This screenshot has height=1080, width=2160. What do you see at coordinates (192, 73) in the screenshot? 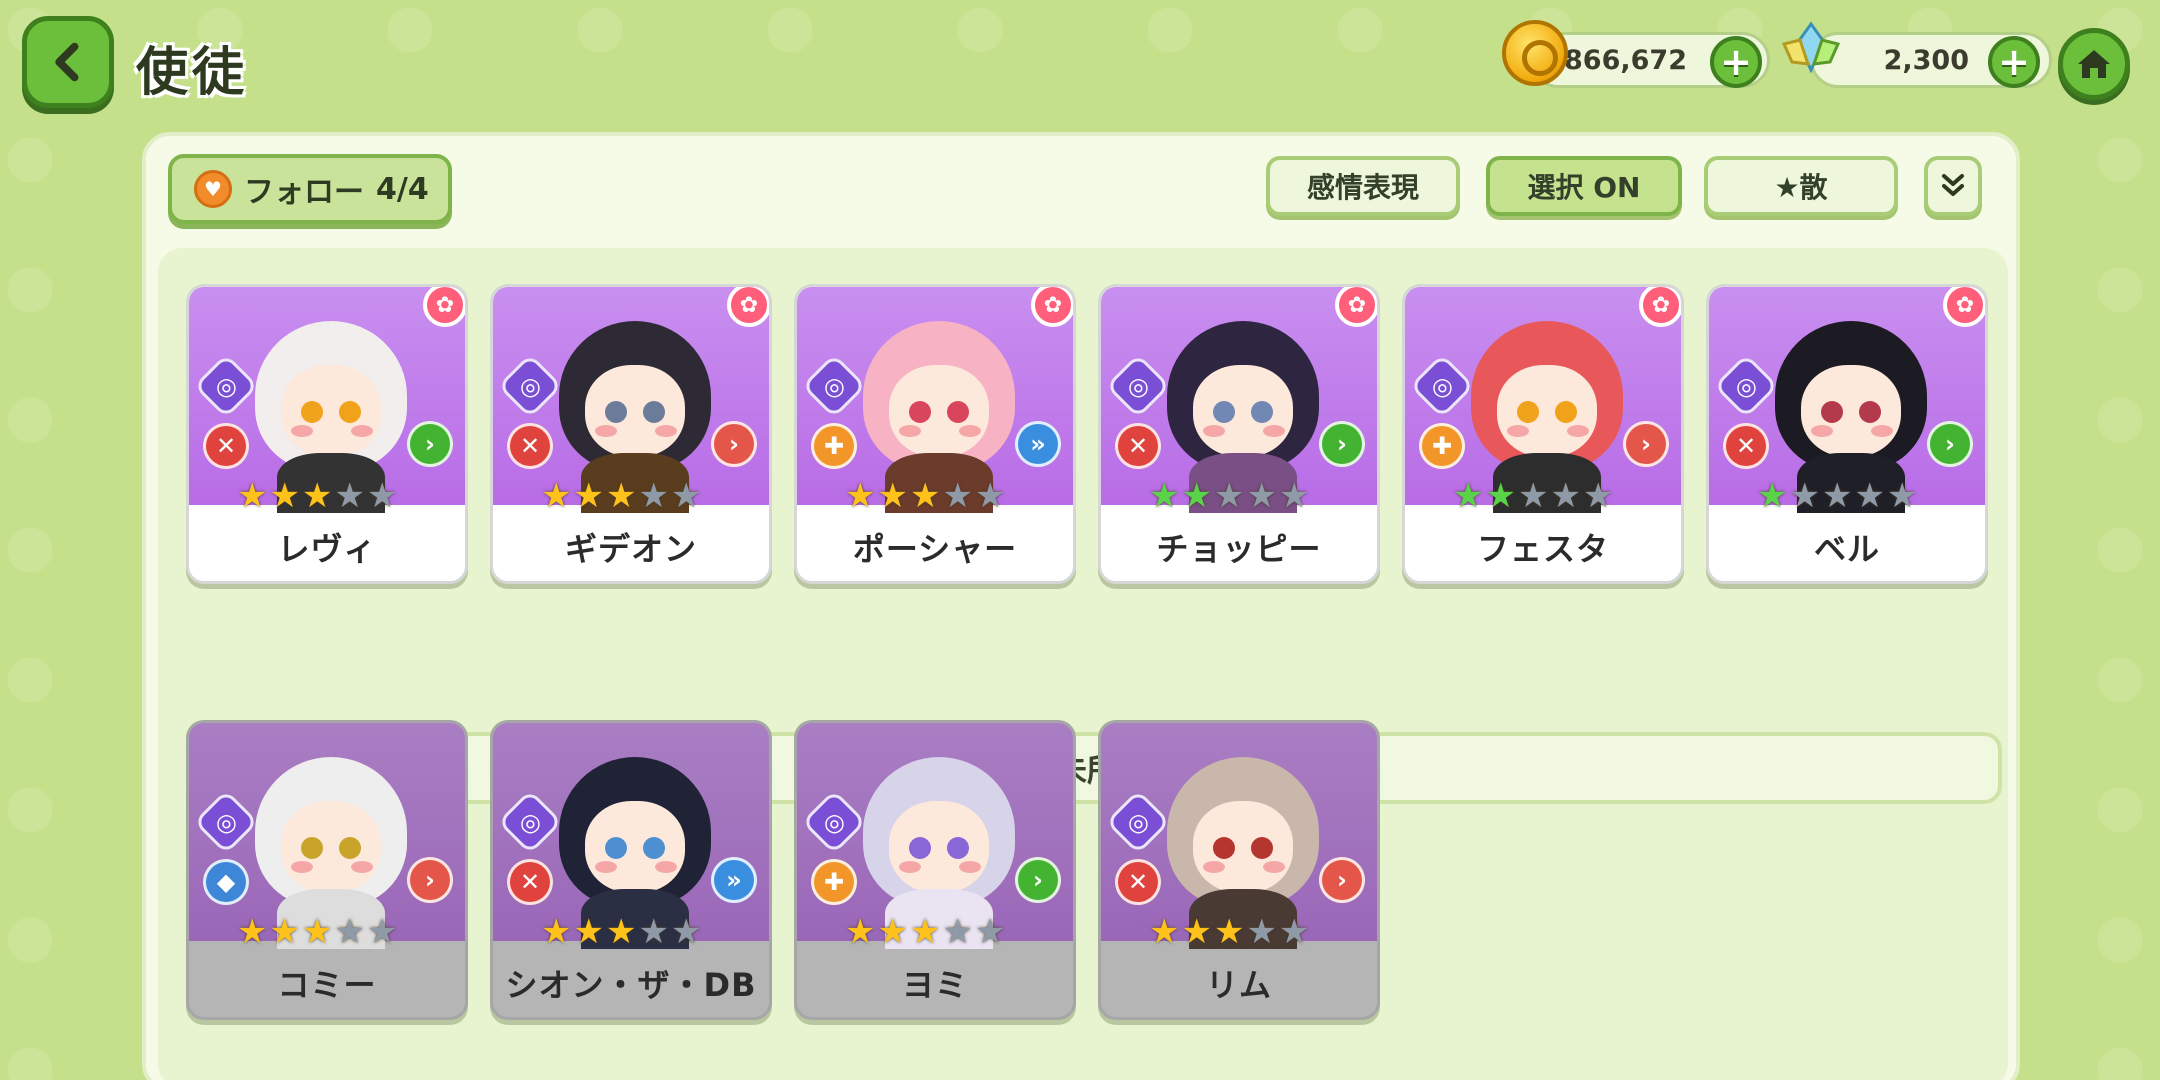
I see `page-title: 使徒` at bounding box center [192, 73].